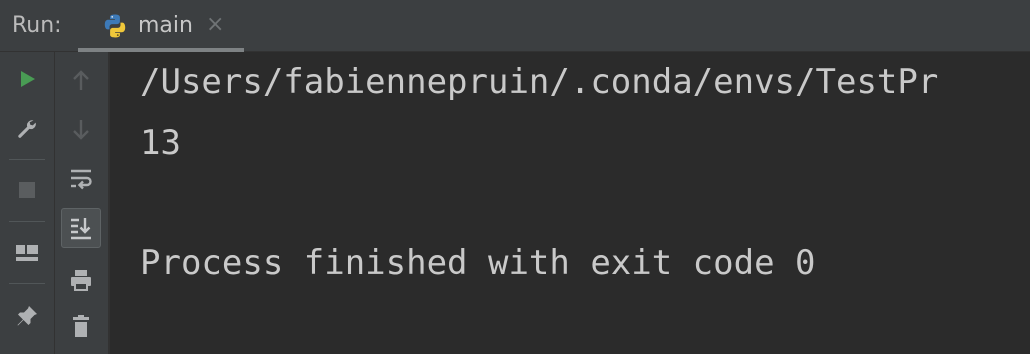 Image resolution: width=1030 pixels, height=354 pixels. I want to click on close-icon: ×, so click(215, 24).